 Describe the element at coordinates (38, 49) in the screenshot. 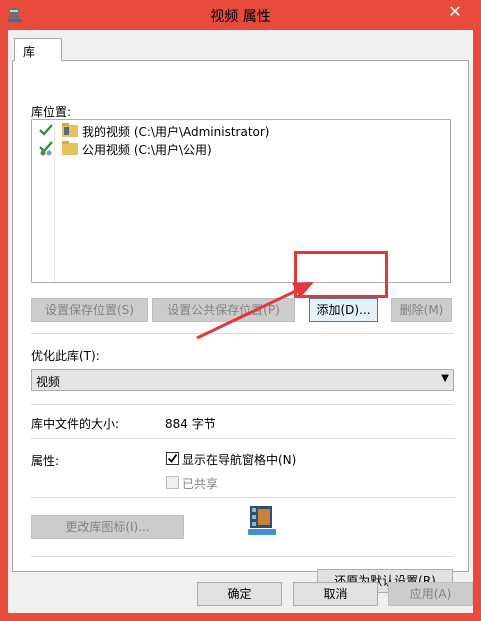

I see `tab-library: 库` at that location.